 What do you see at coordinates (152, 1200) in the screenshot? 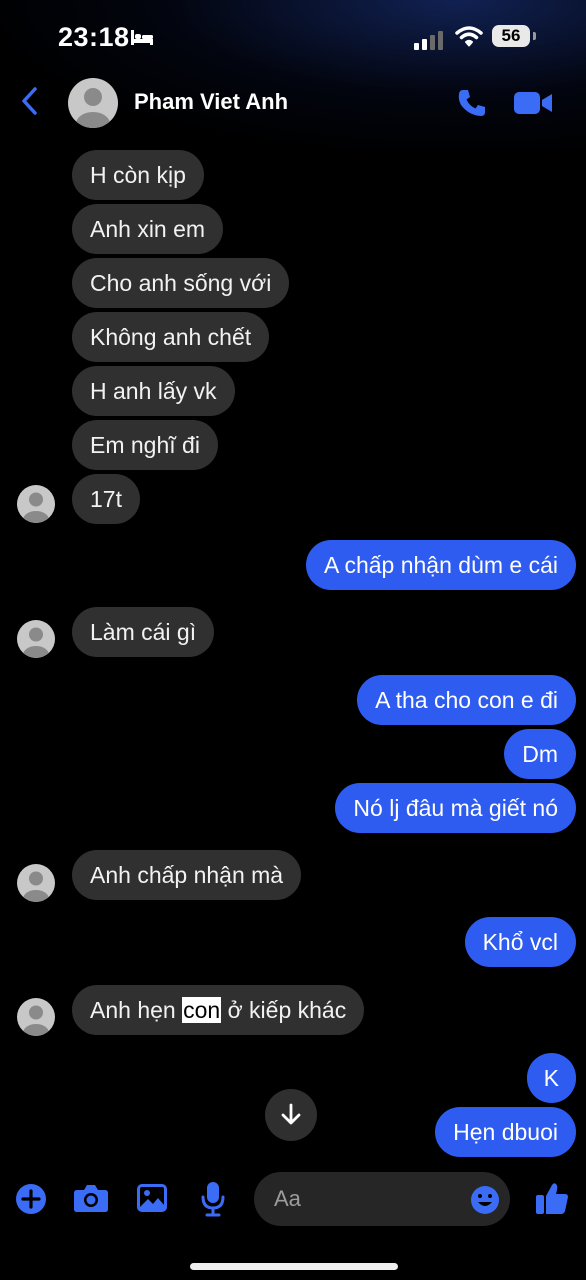
I see `image-icon` at bounding box center [152, 1200].